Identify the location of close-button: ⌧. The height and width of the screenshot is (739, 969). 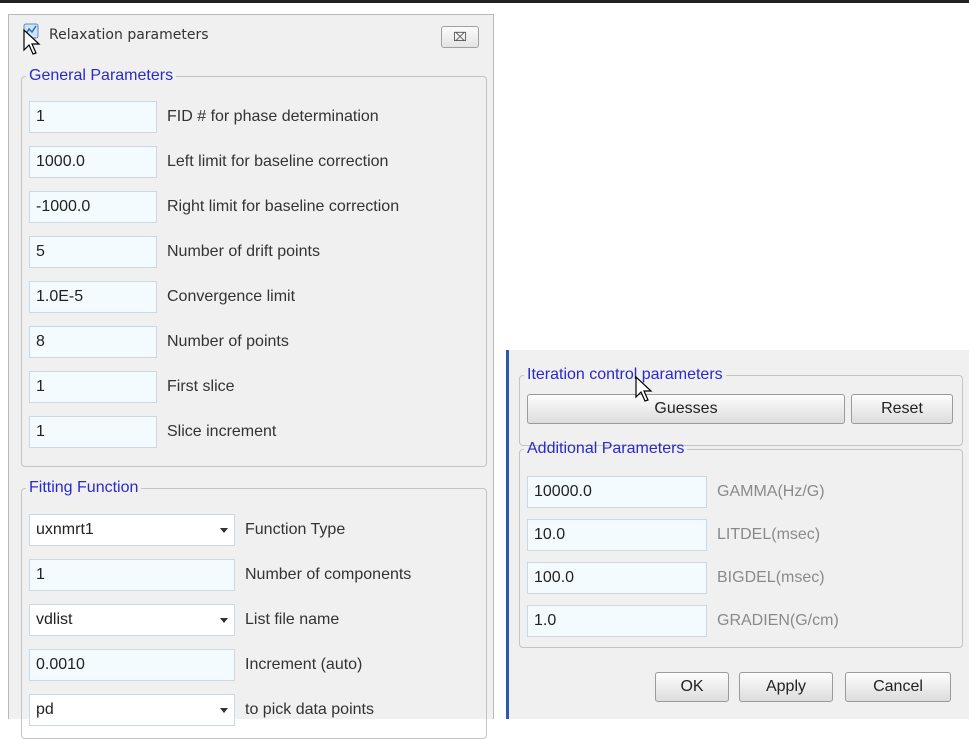
(460, 37).